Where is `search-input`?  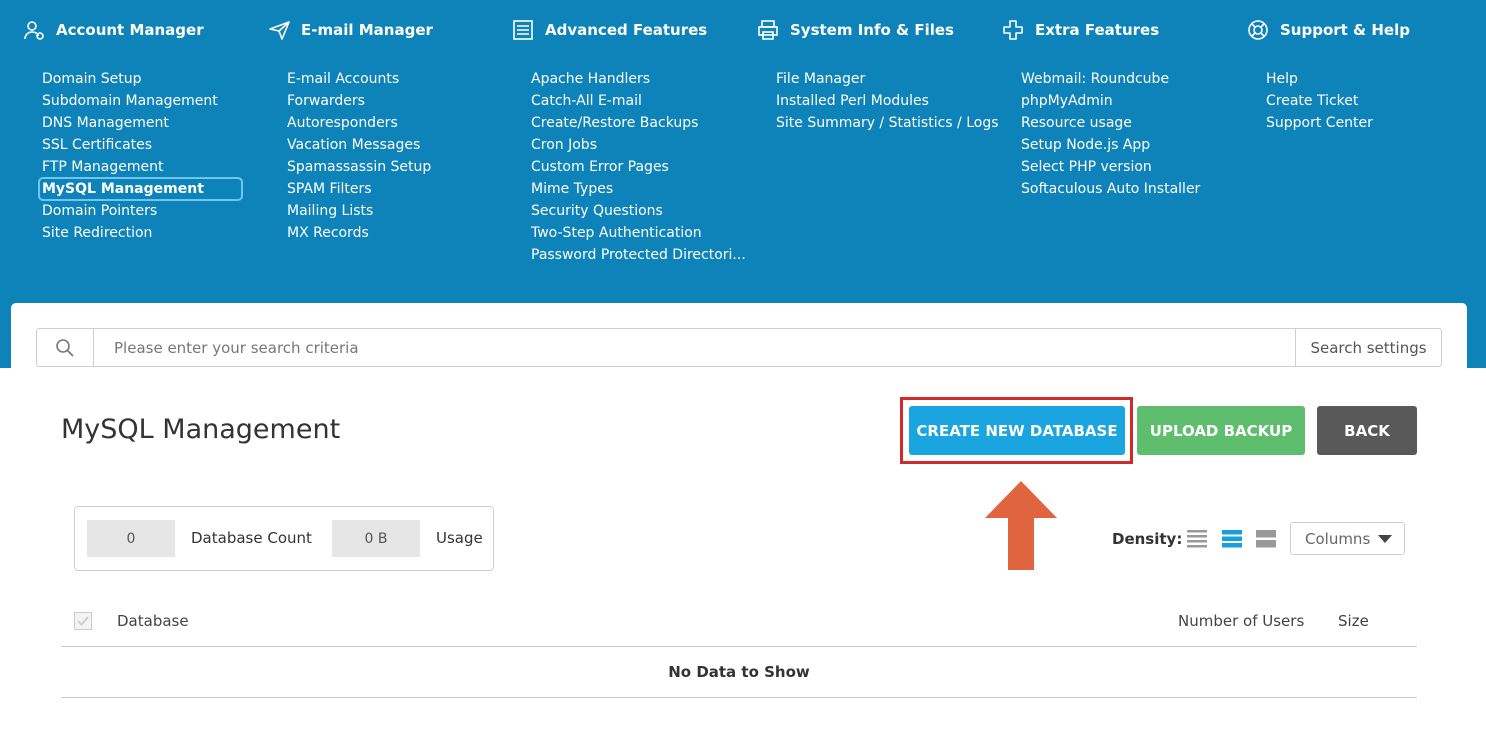 search-input is located at coordinates (694, 347).